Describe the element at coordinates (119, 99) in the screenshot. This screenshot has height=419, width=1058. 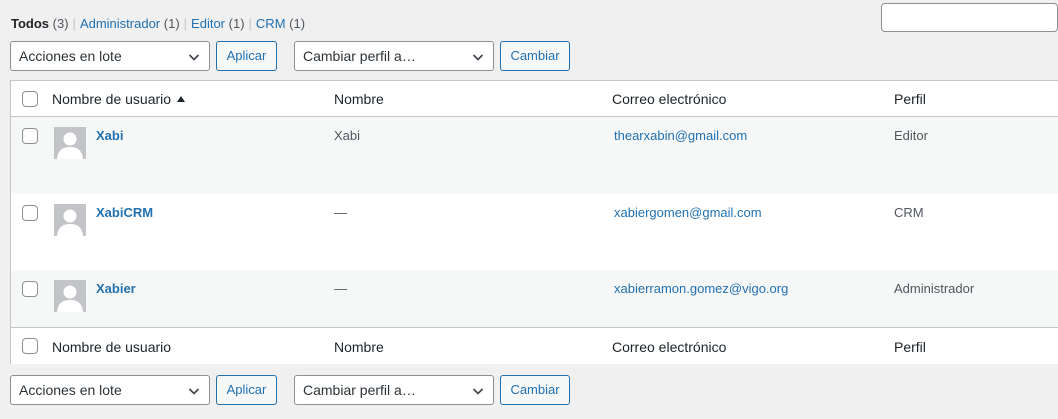
I see `column-header-username: Nombre de usuario` at that location.